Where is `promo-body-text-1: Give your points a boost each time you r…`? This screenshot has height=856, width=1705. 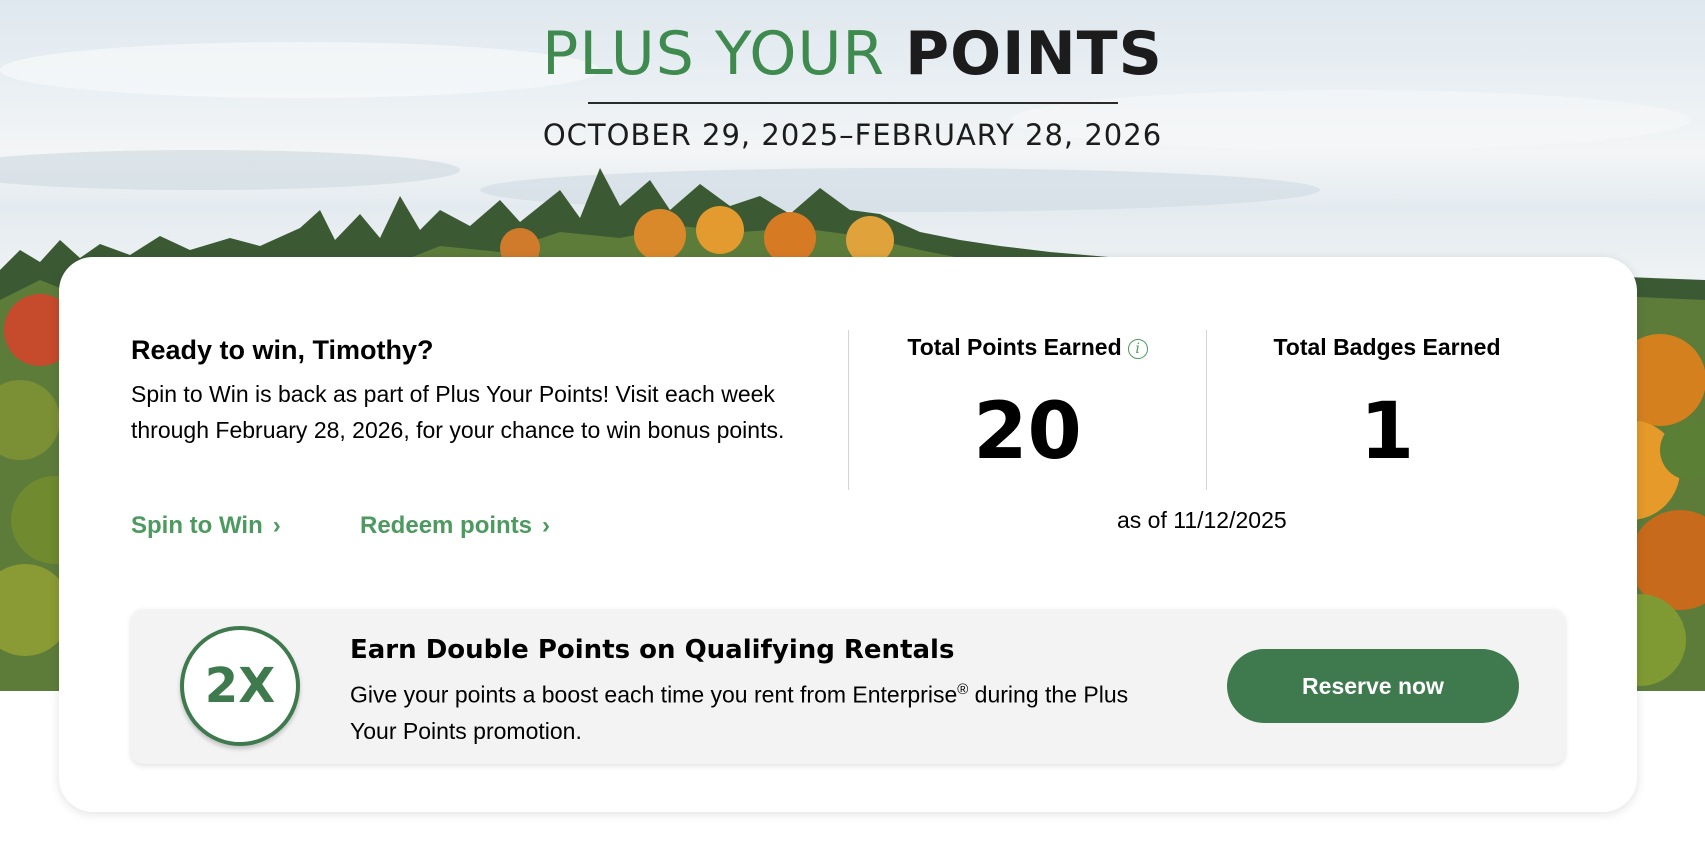
promo-body-text-1: Give your points a boost each time you r… is located at coordinates (654, 694).